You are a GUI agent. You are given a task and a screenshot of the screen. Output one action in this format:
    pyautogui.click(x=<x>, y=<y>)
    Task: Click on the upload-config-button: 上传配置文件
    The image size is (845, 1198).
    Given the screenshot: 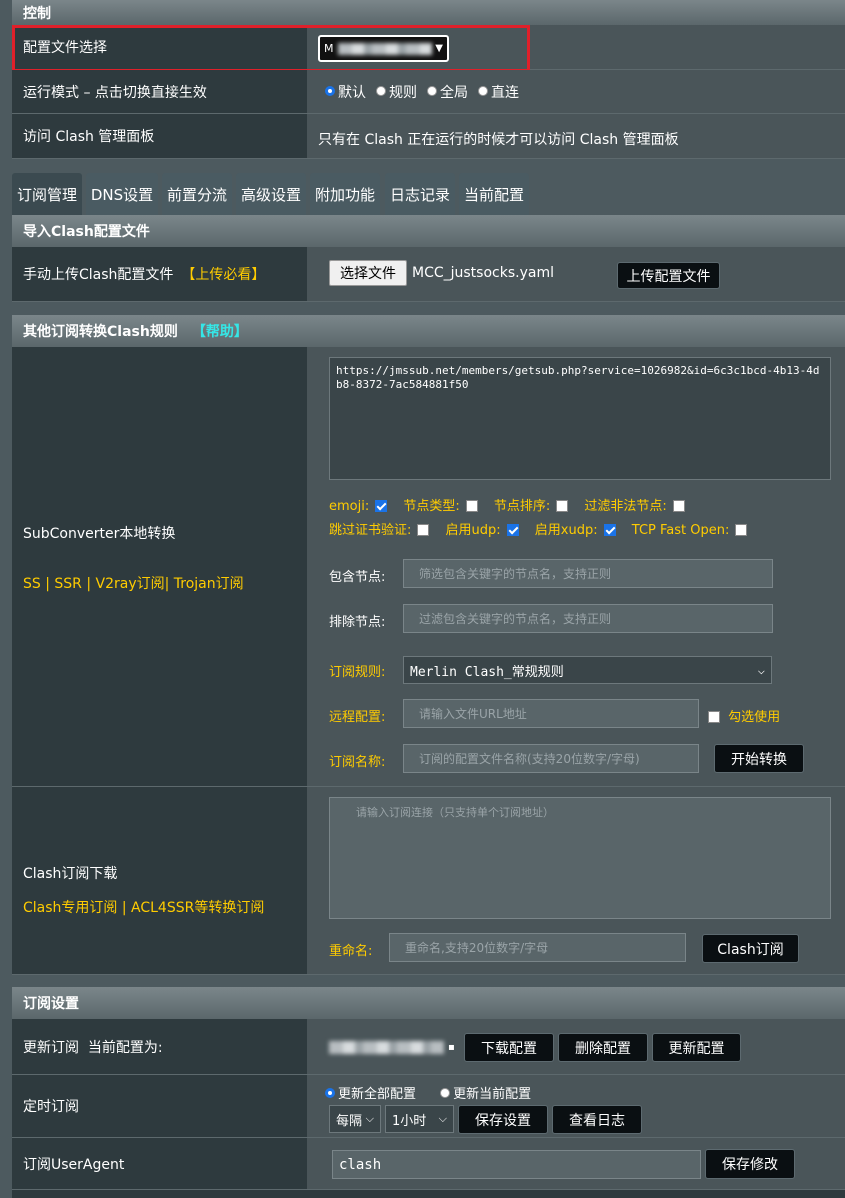 What is the action you would take?
    pyautogui.click(x=668, y=275)
    